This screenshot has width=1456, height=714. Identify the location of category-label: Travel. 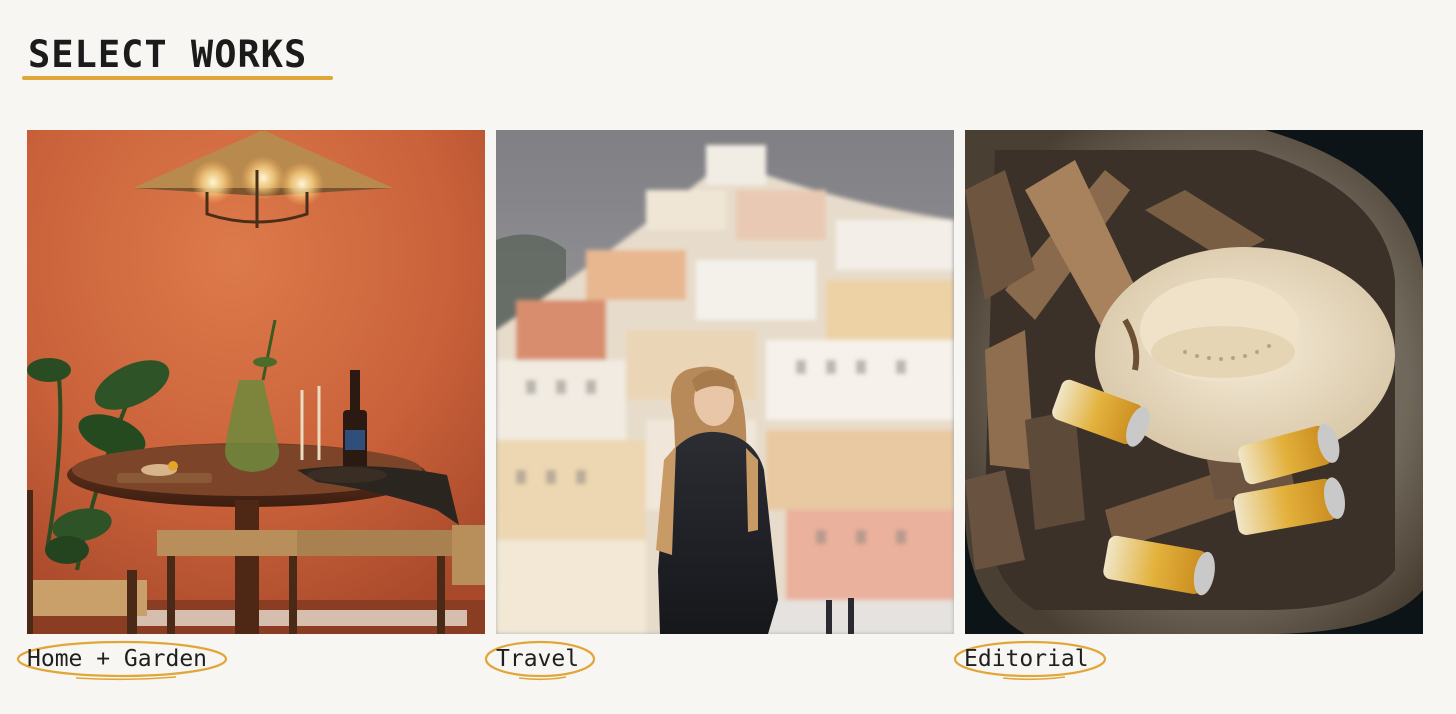
(538, 659).